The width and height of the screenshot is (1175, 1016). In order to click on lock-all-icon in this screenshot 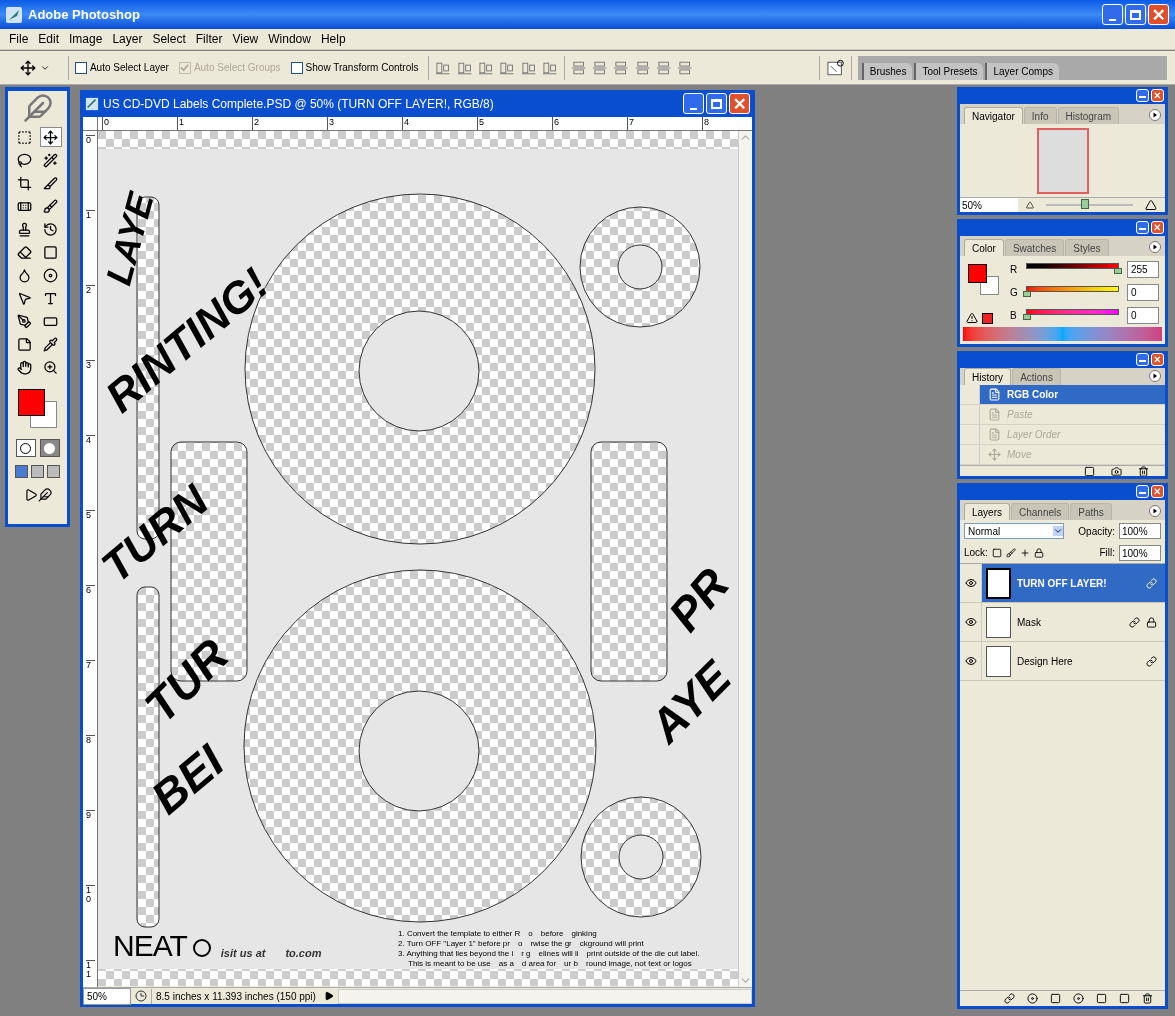, I will do `click(1038, 552)`.